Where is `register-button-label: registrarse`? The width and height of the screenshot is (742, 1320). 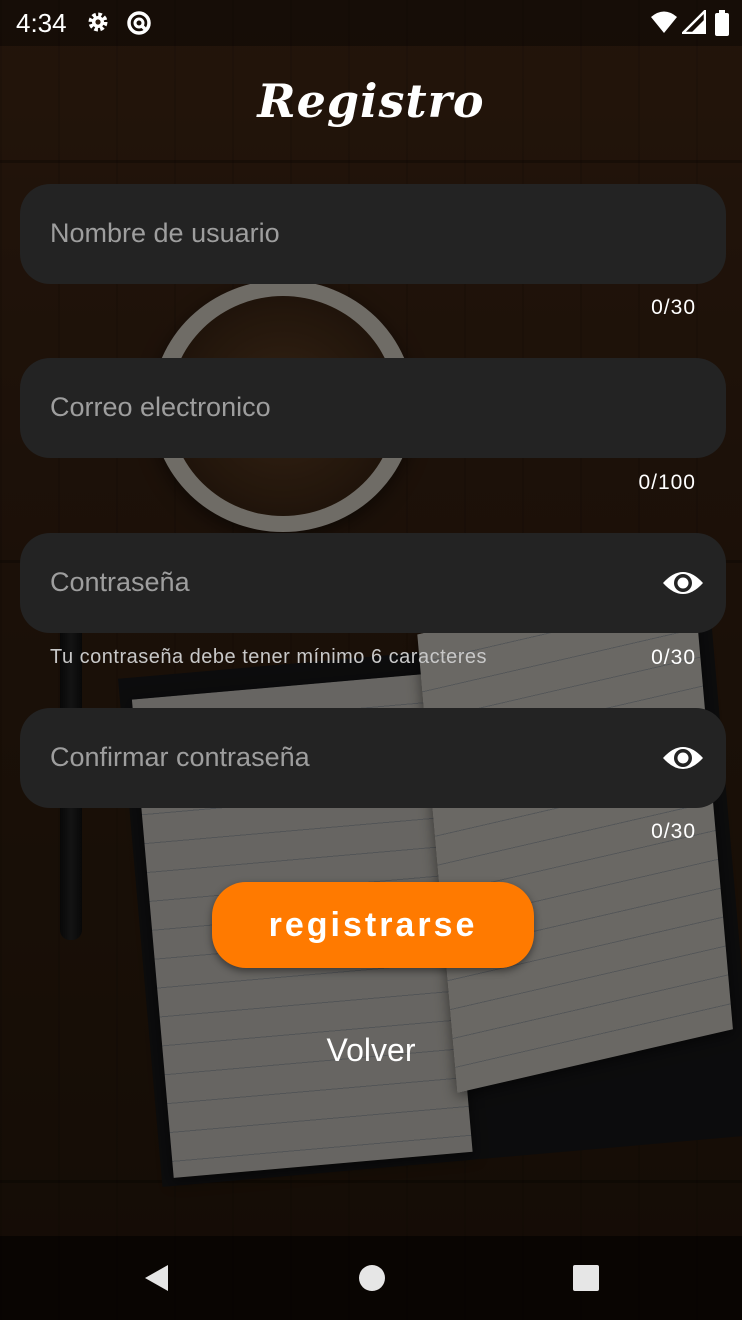
register-button-label: registrarse is located at coordinates (373, 924).